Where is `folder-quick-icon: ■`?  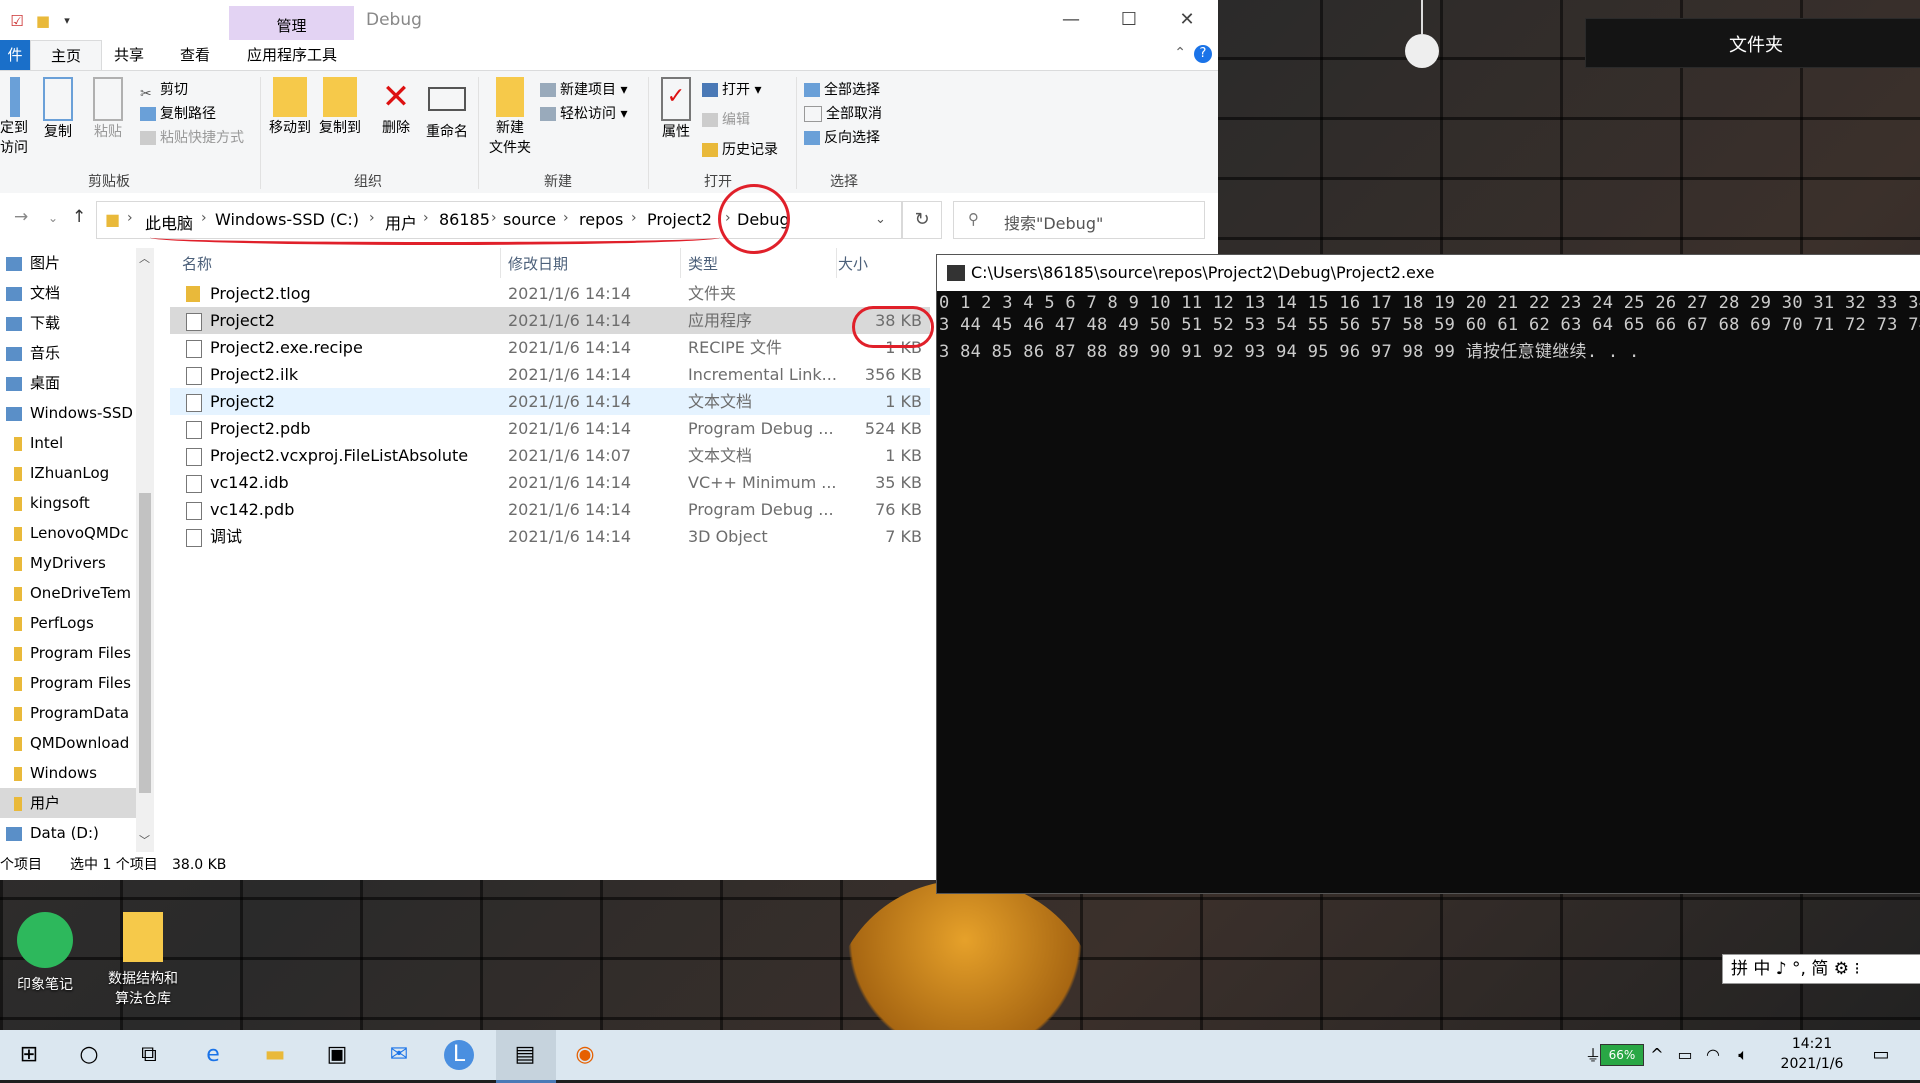 folder-quick-icon: ■ is located at coordinates (43, 21).